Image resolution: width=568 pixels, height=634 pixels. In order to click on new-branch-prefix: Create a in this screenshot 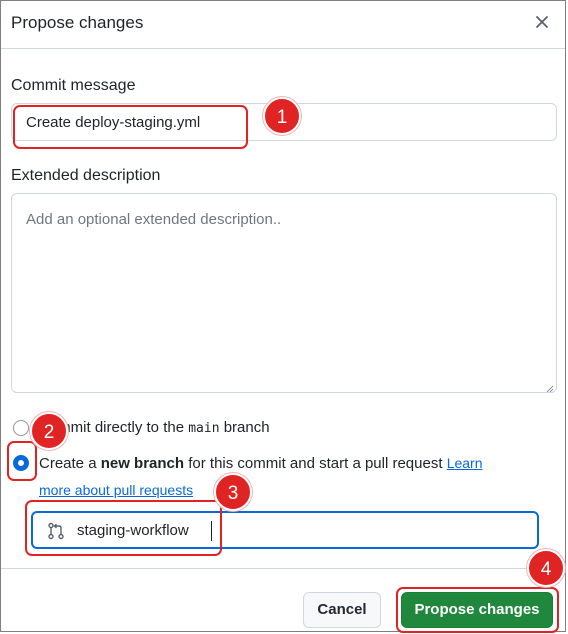, I will do `click(70, 463)`.